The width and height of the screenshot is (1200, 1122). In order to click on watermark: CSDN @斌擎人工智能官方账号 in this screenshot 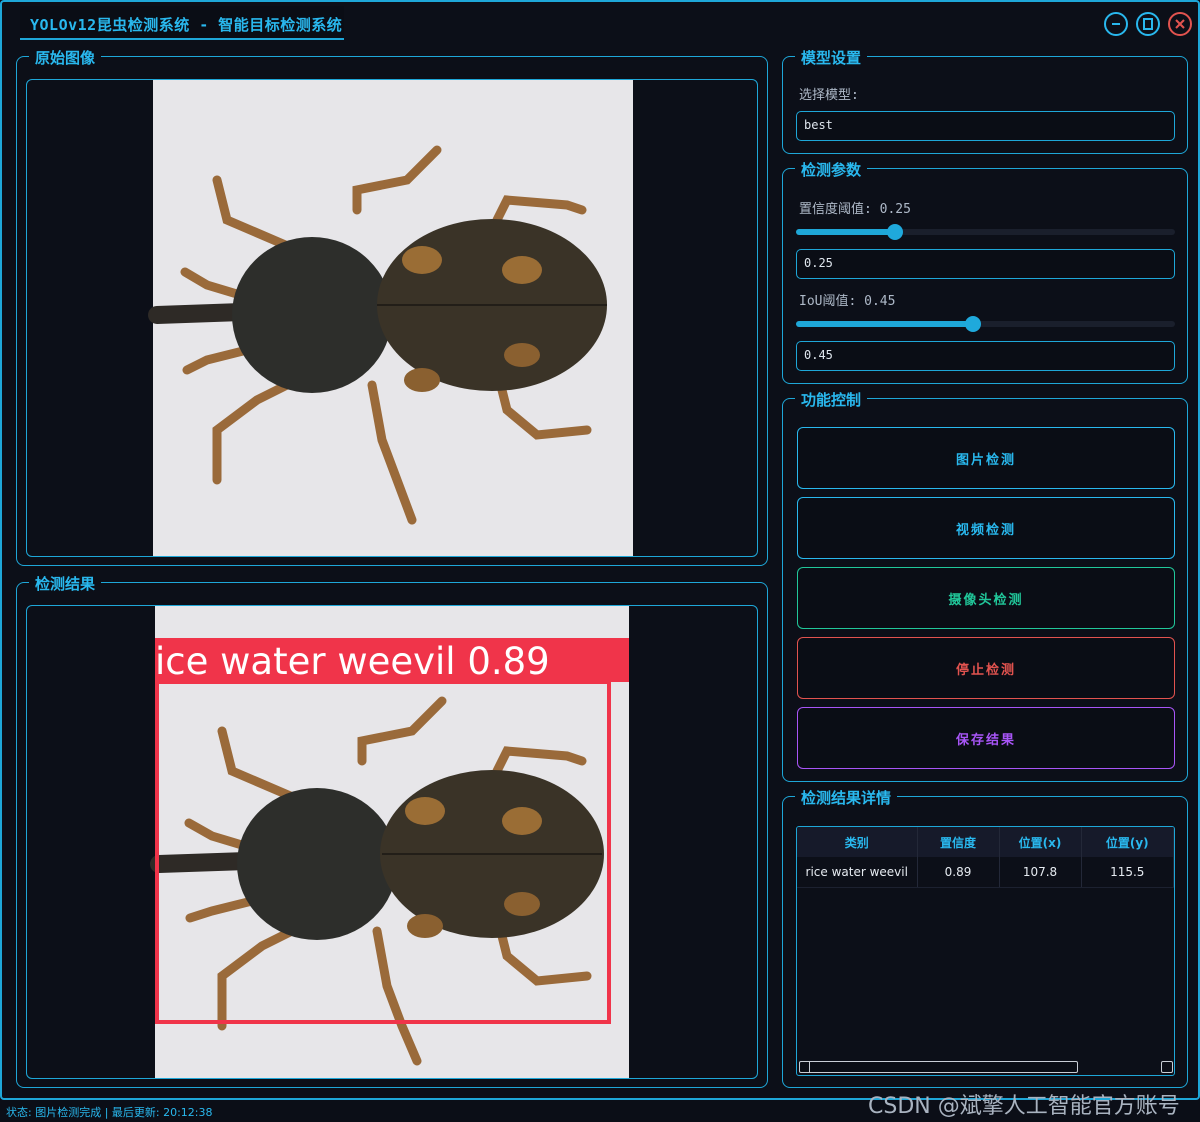, I will do `click(1024, 1106)`.